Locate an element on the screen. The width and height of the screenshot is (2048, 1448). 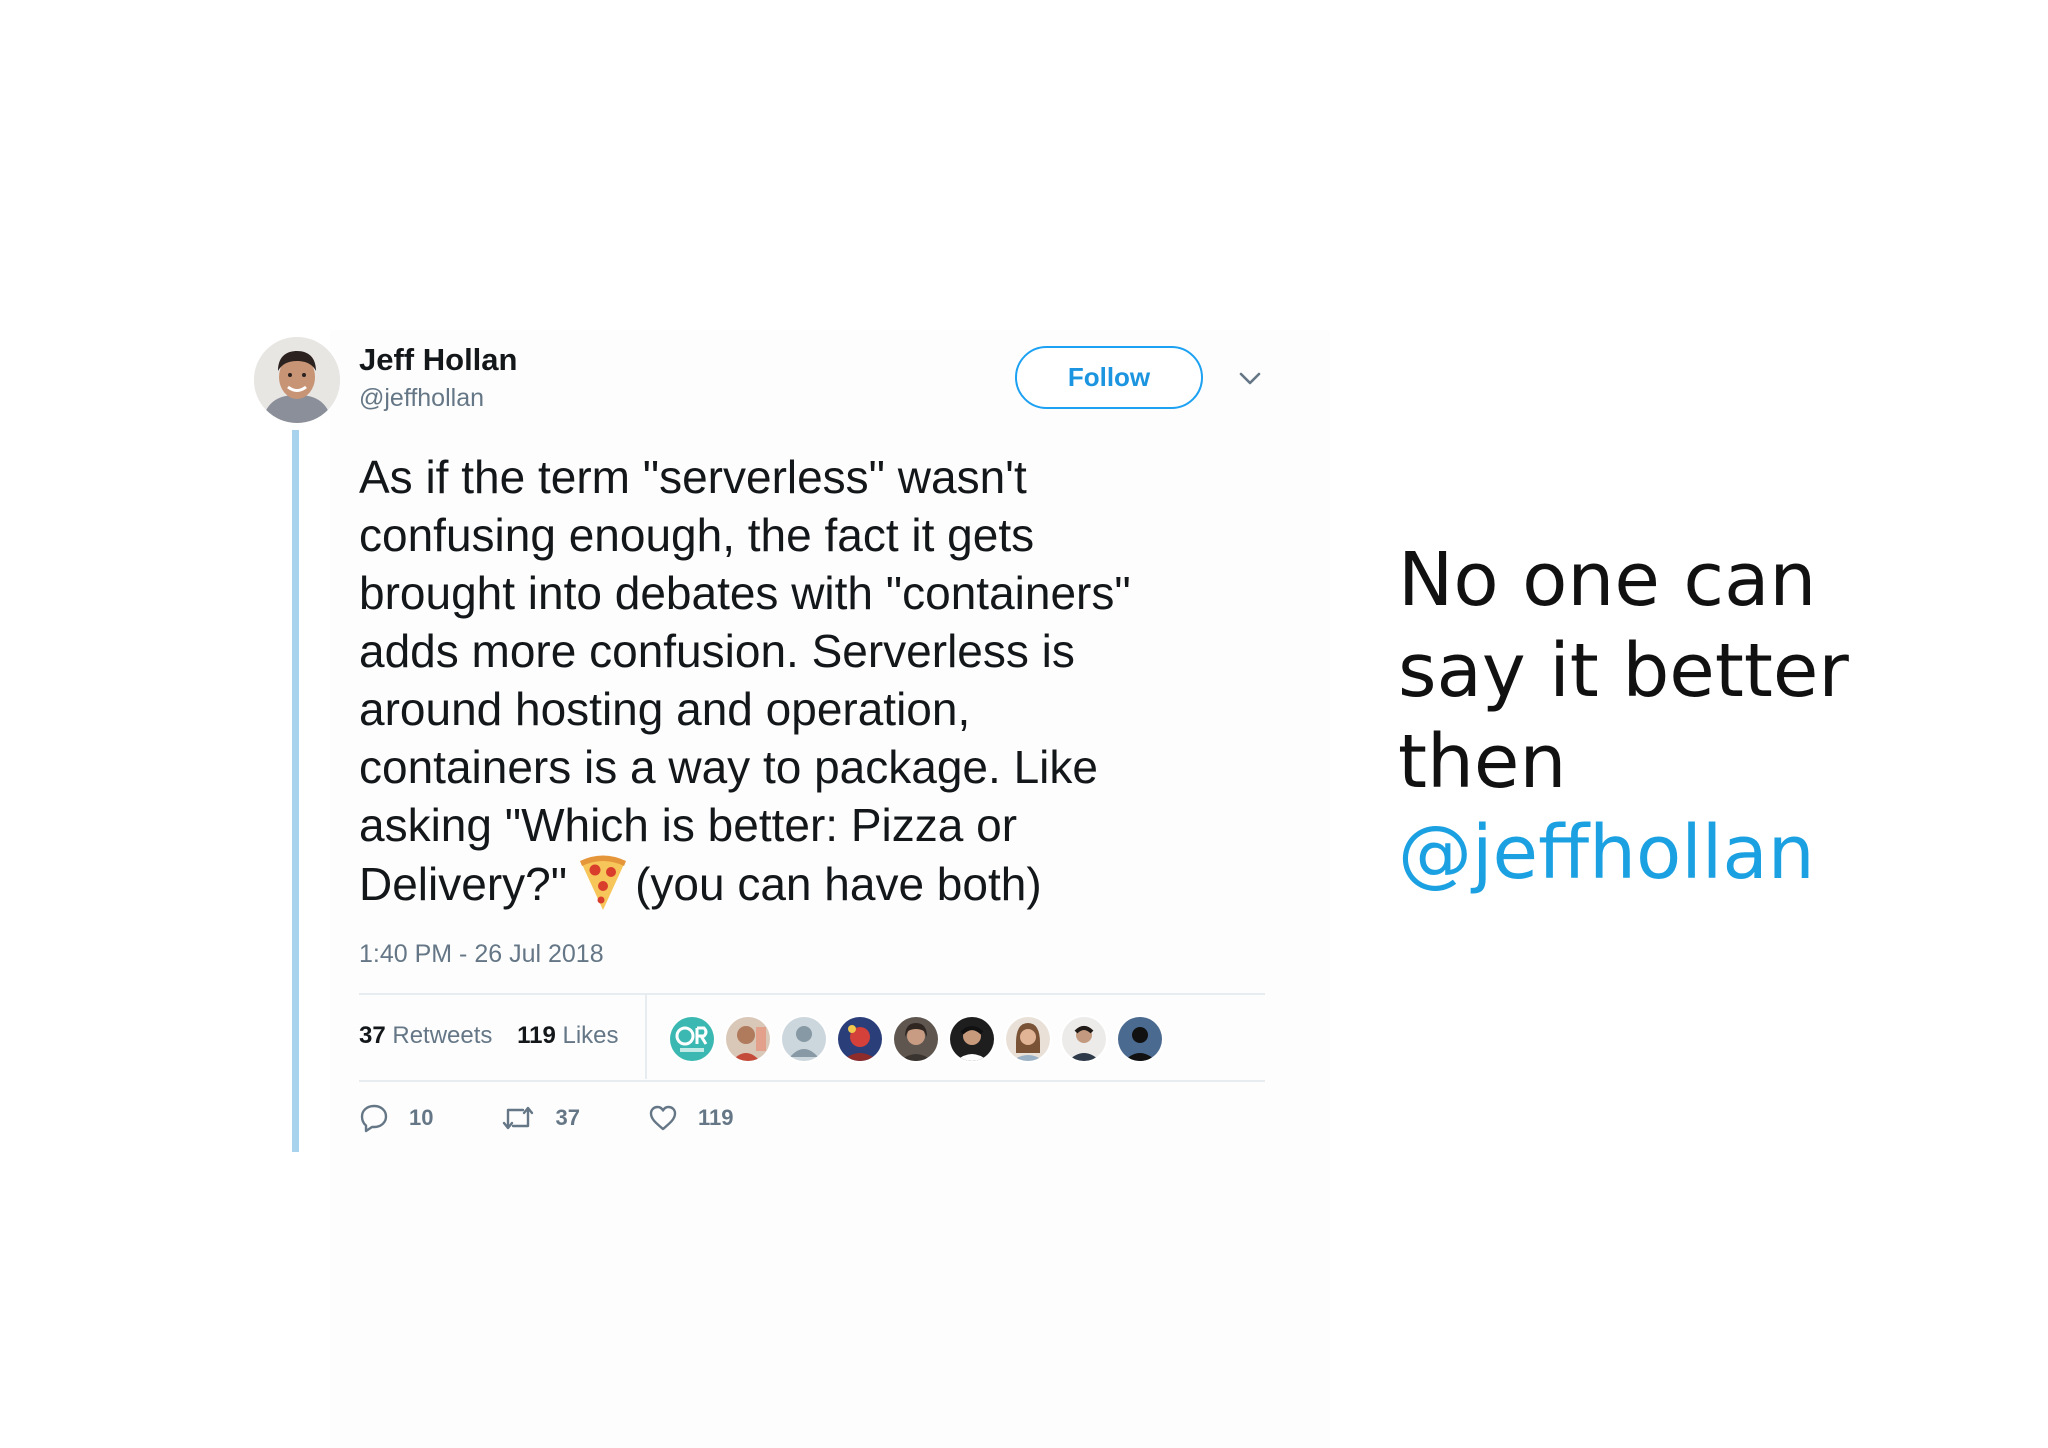
like-button: 119 is located at coordinates (691, 1118).